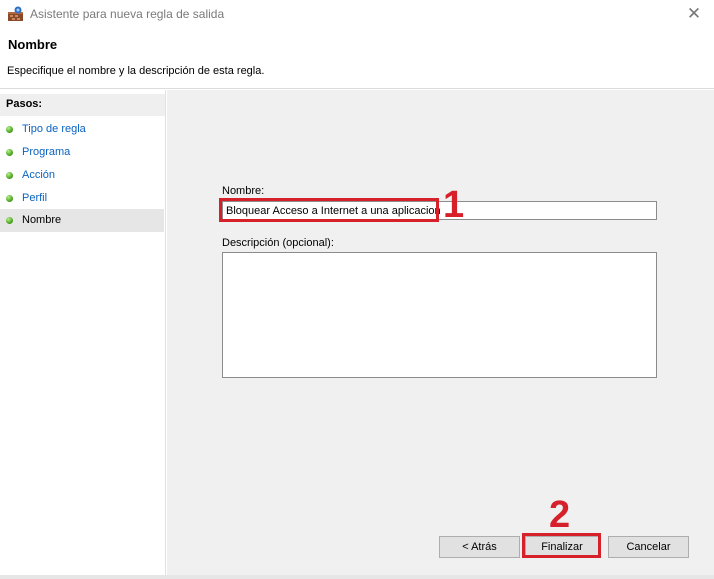 This screenshot has height=579, width=714. Describe the element at coordinates (439, 315) in the screenshot. I see `description-field` at that location.